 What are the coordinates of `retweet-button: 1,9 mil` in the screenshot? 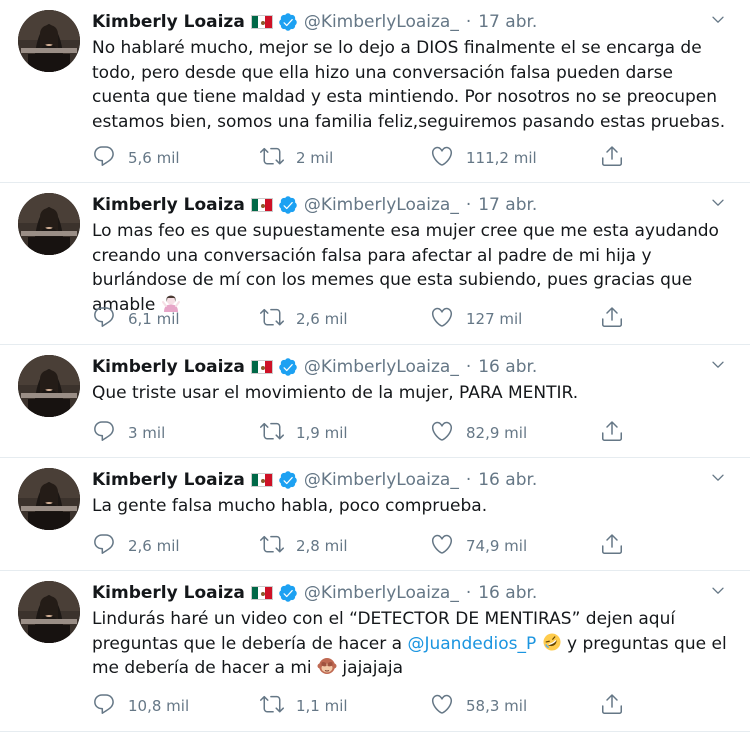 It's located at (304, 433).